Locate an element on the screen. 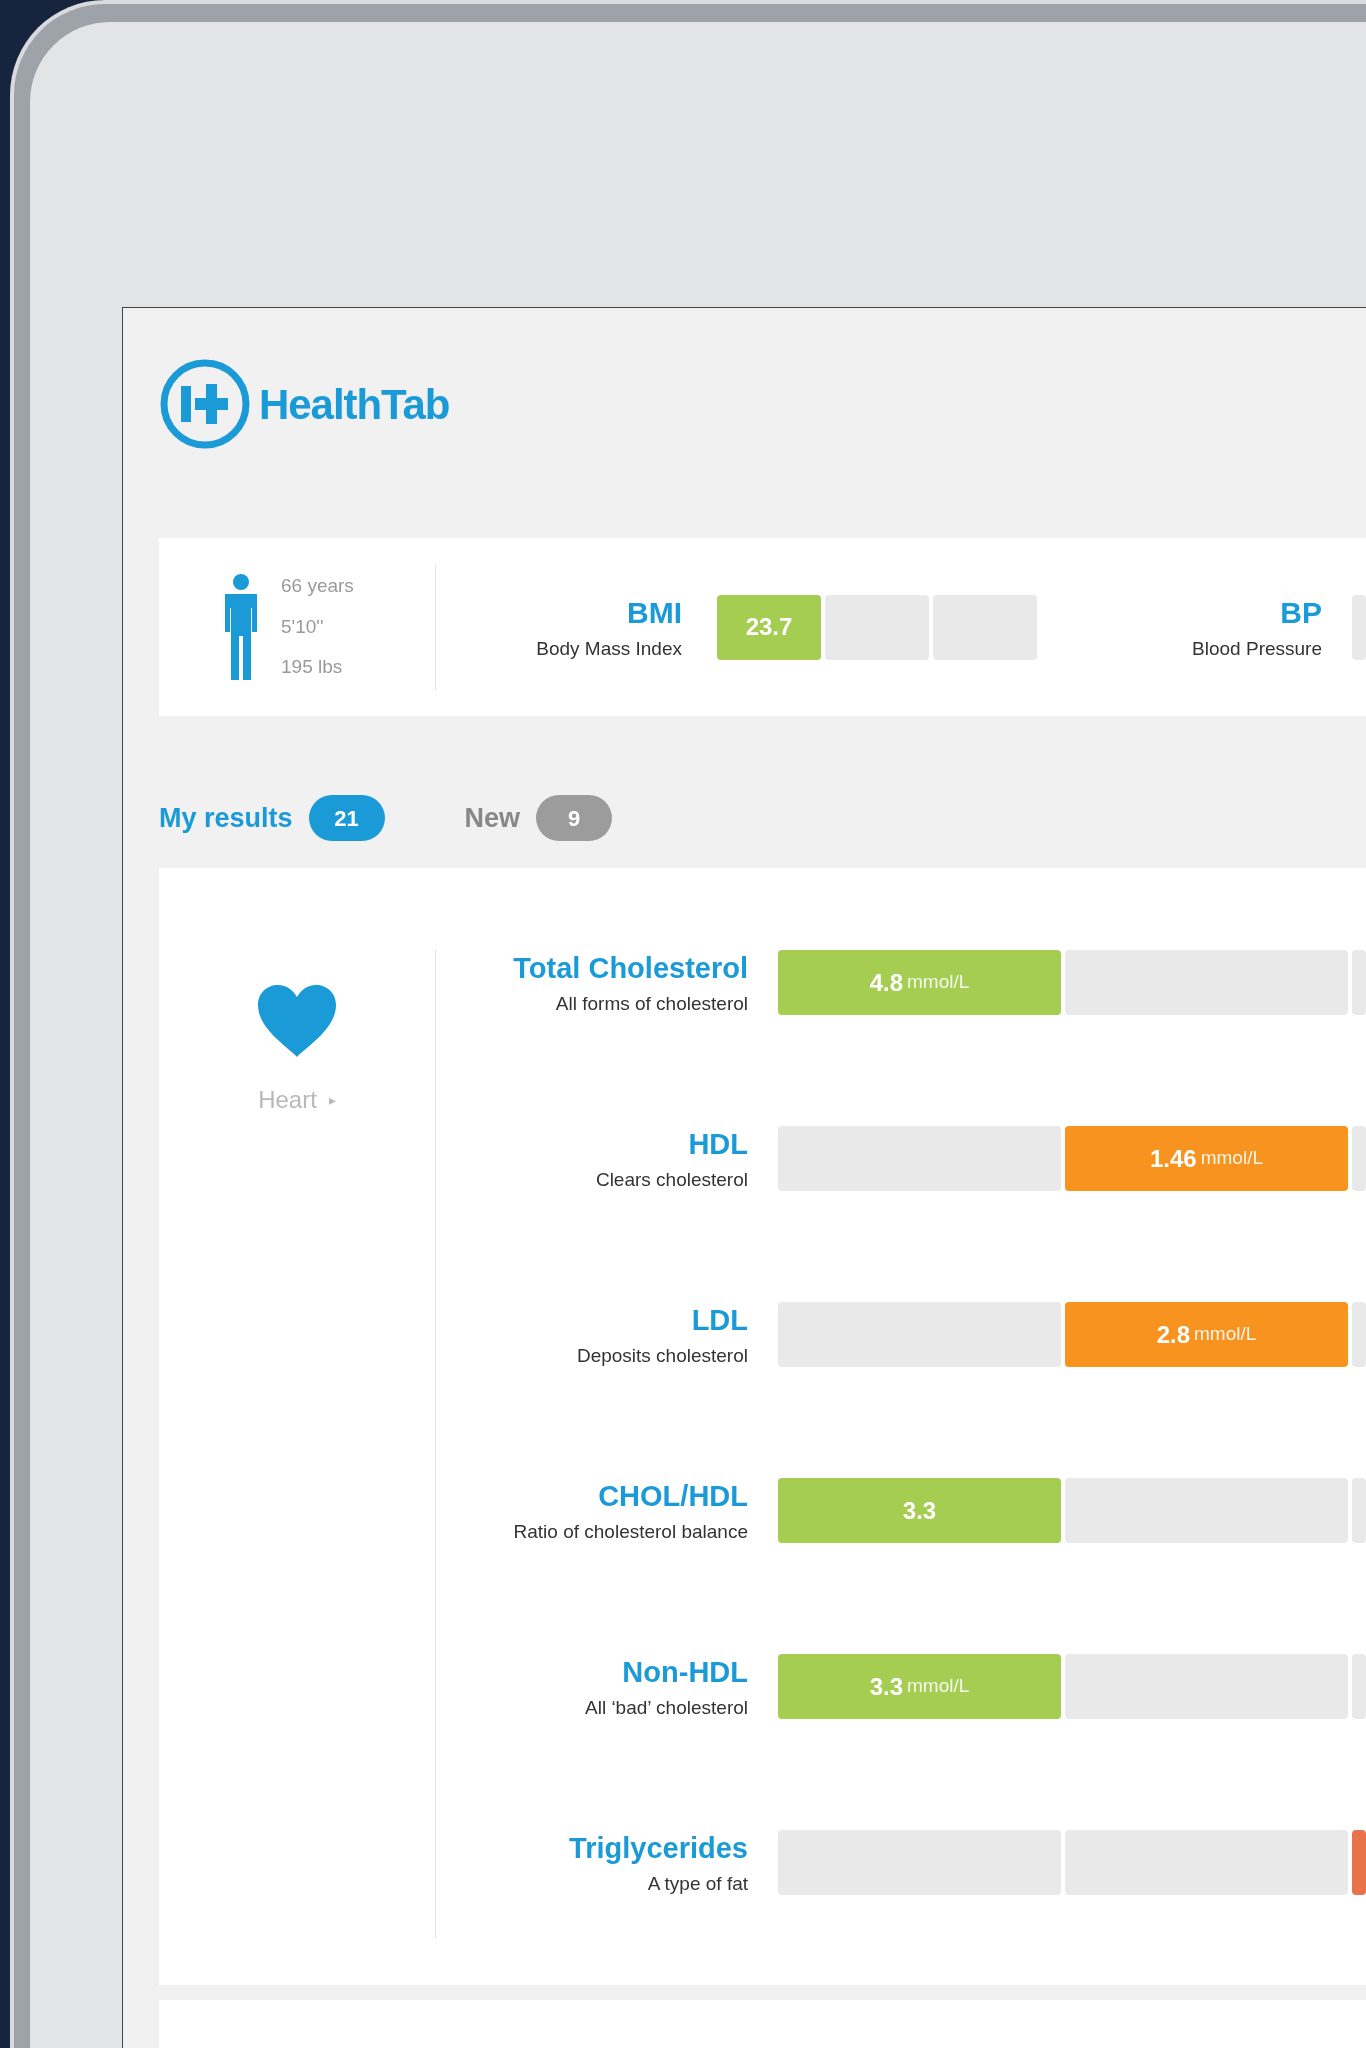  result-subtitle: All ‘bad’ cholesterol is located at coordinates (666, 1708).